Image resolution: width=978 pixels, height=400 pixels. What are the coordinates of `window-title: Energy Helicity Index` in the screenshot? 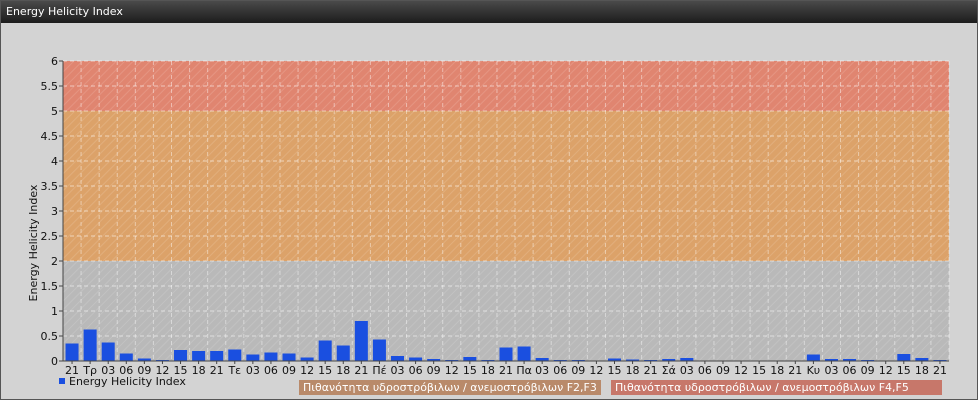 It's located at (64, 11).